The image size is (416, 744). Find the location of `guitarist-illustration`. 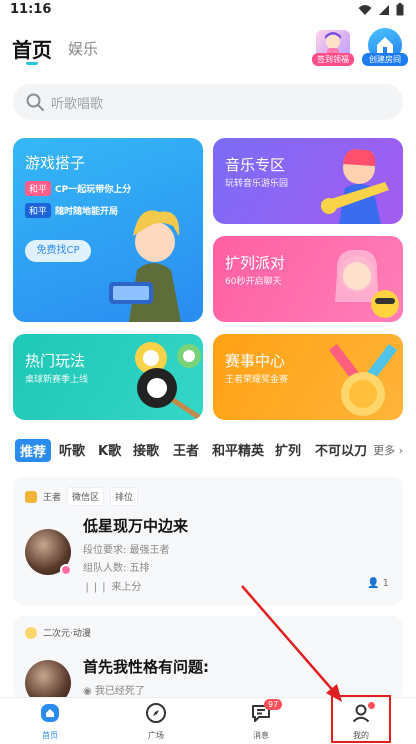

guitarist-illustration is located at coordinates (355, 186).